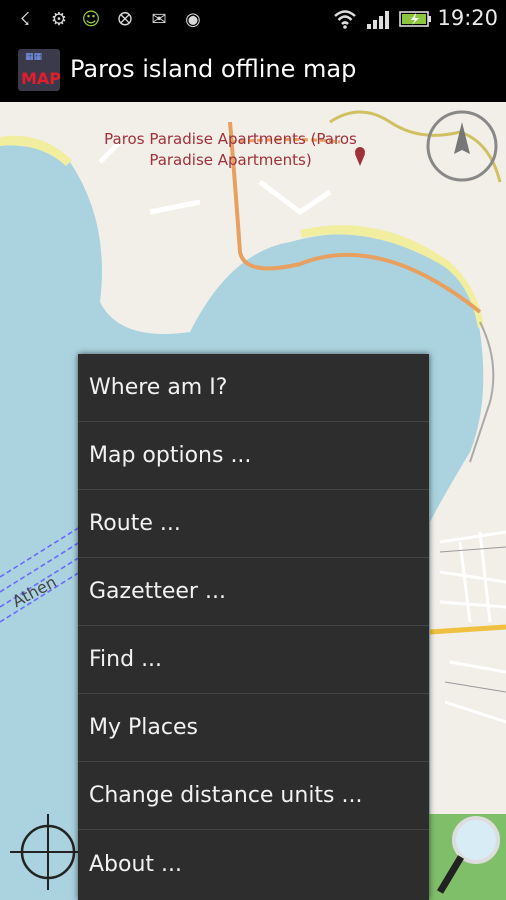 Image resolution: width=506 pixels, height=900 pixels. Describe the element at coordinates (25, 19) in the screenshot. I see `usb-icon: ☇` at that location.